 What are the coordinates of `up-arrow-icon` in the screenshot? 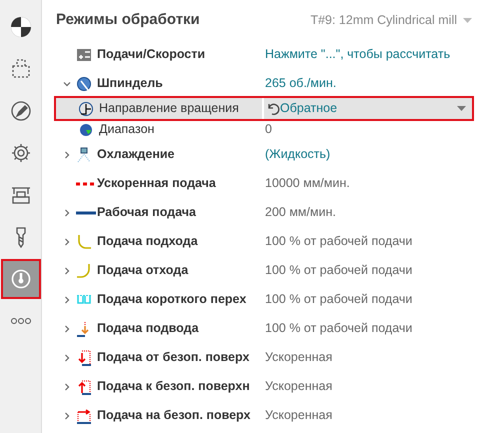 It's located at (84, 386).